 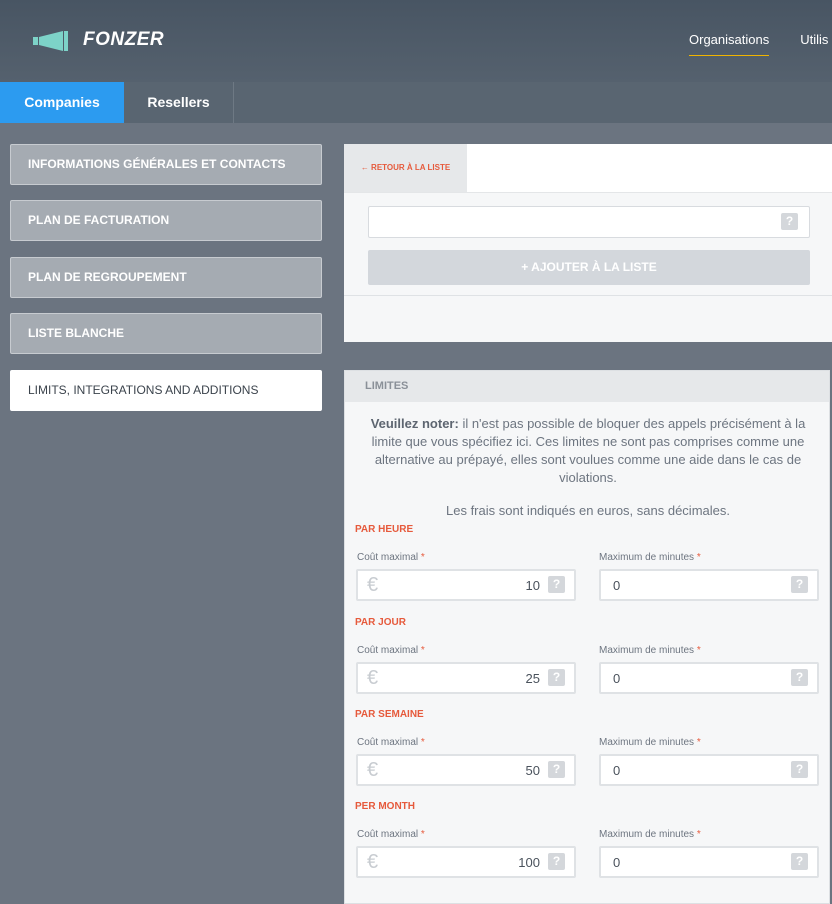 What do you see at coordinates (166, 333) in the screenshot?
I see `sidebar-item-whitelist: LISTE BLANCHE` at bounding box center [166, 333].